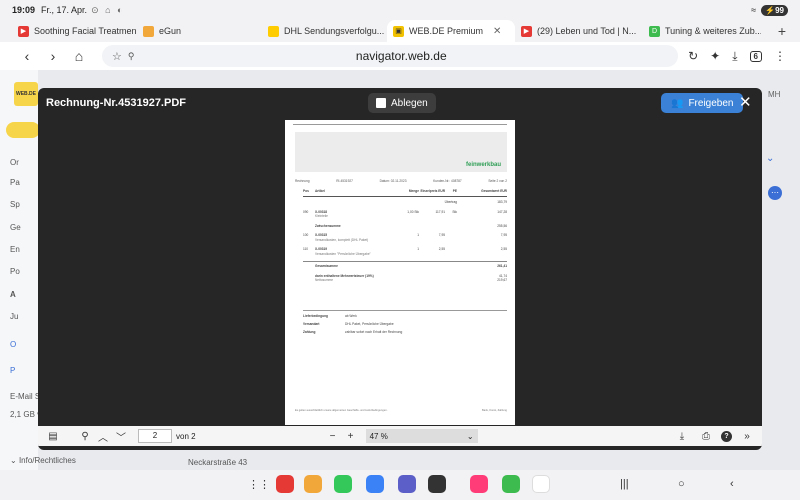  What do you see at coordinates (755, 56) in the screenshot?
I see `tab-count-button: 6` at bounding box center [755, 56].